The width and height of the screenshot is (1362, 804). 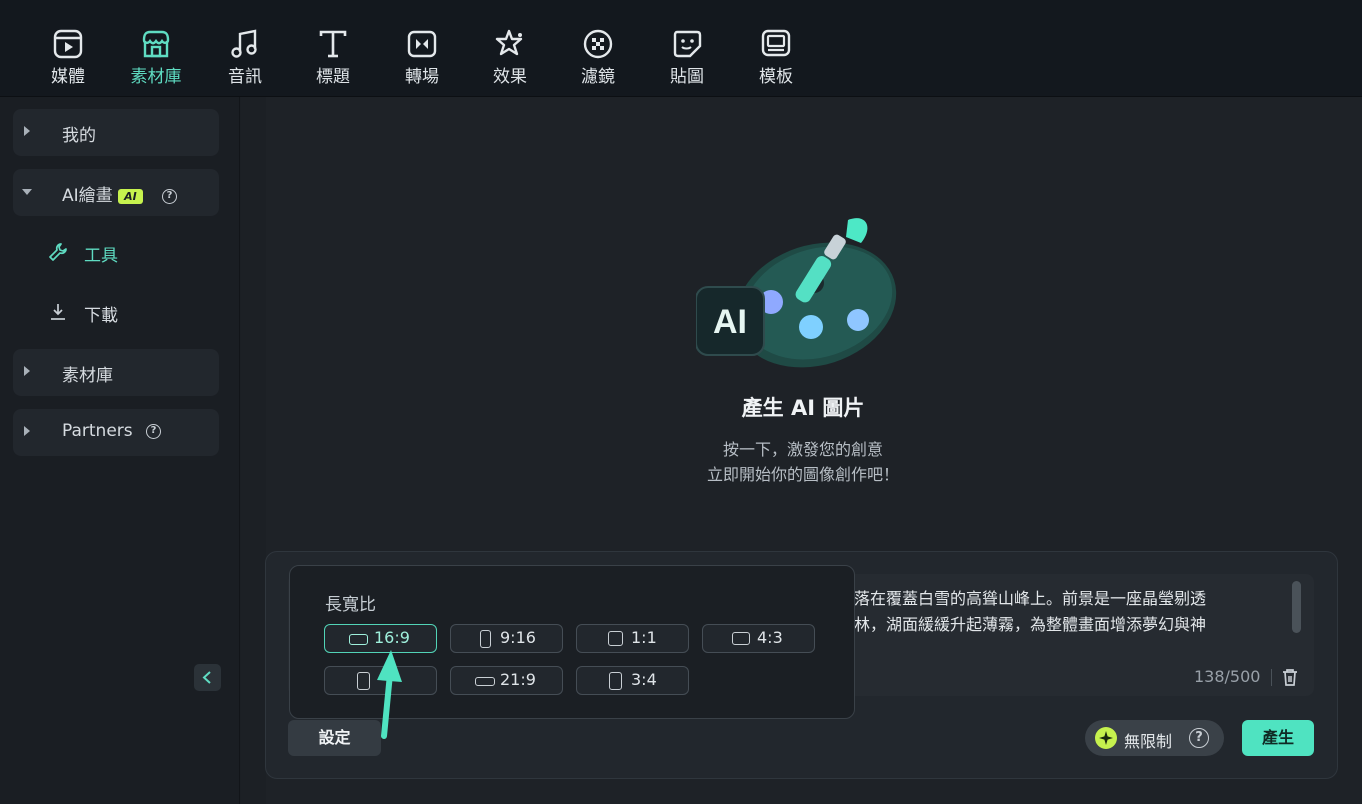 What do you see at coordinates (97, 431) in the screenshot?
I see `sidebar-item-label: Partners` at bounding box center [97, 431].